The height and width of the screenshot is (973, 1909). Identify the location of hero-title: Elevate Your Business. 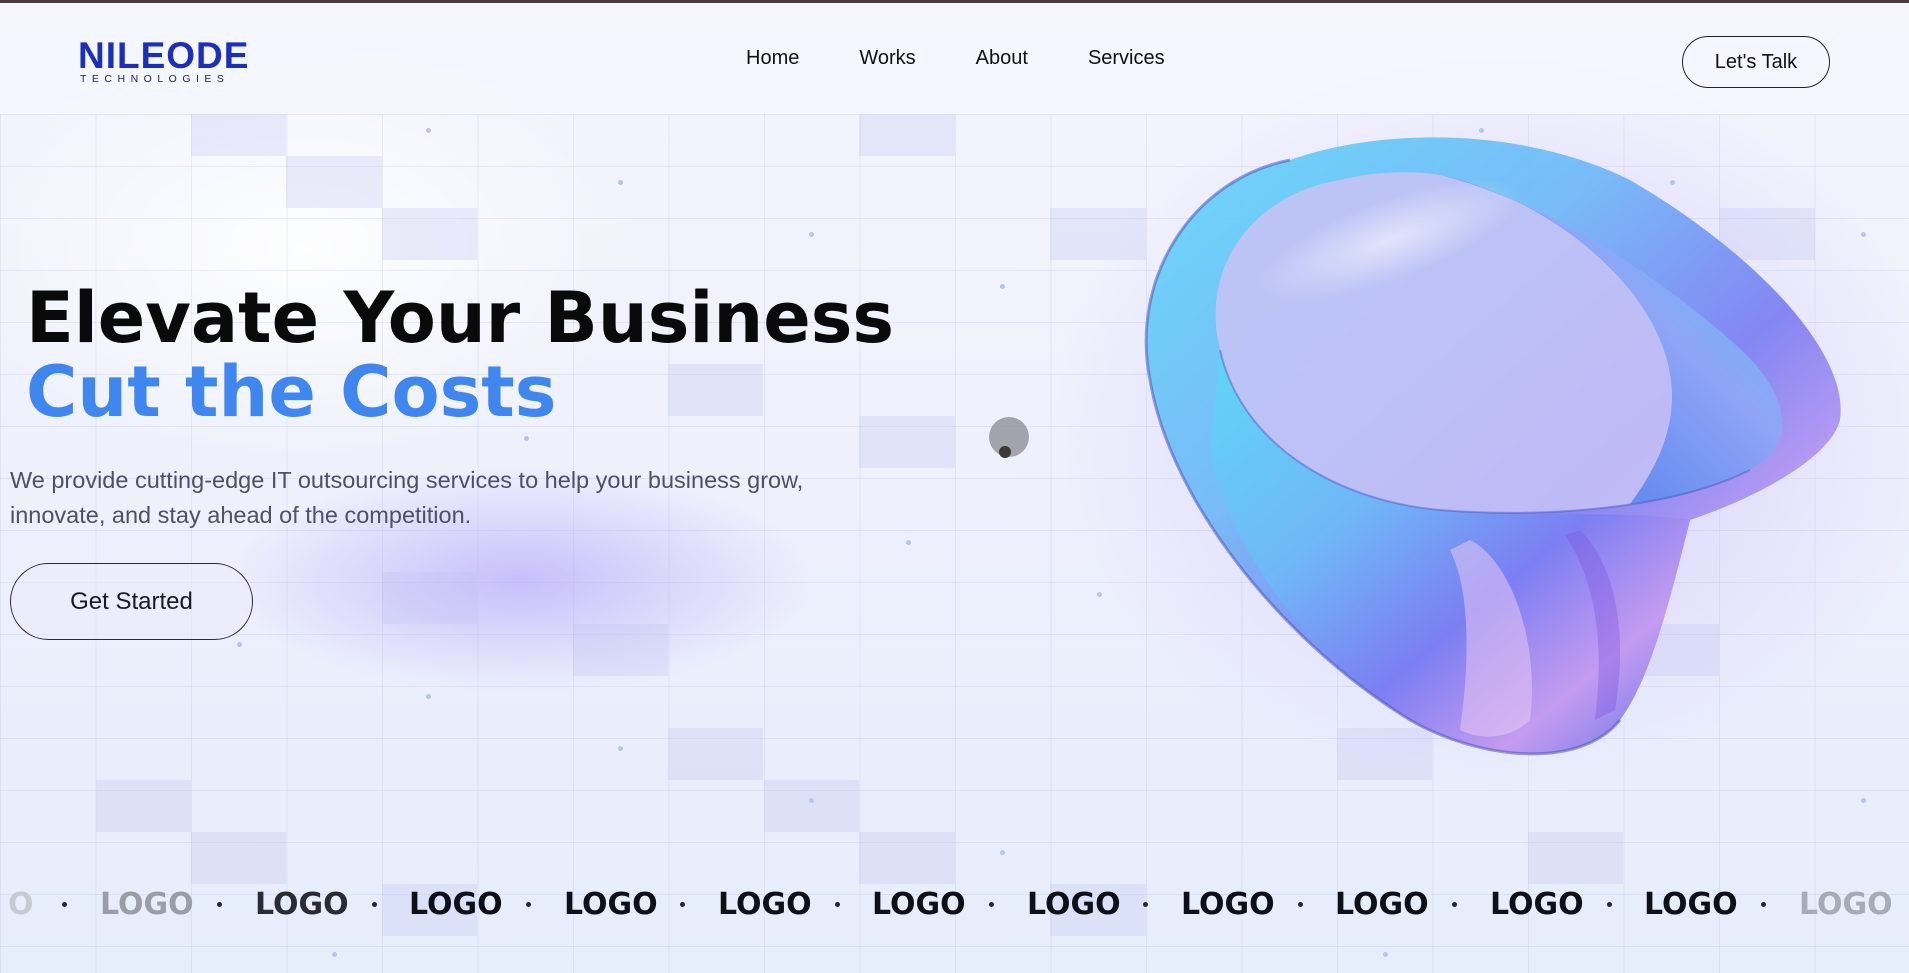
(460, 318).